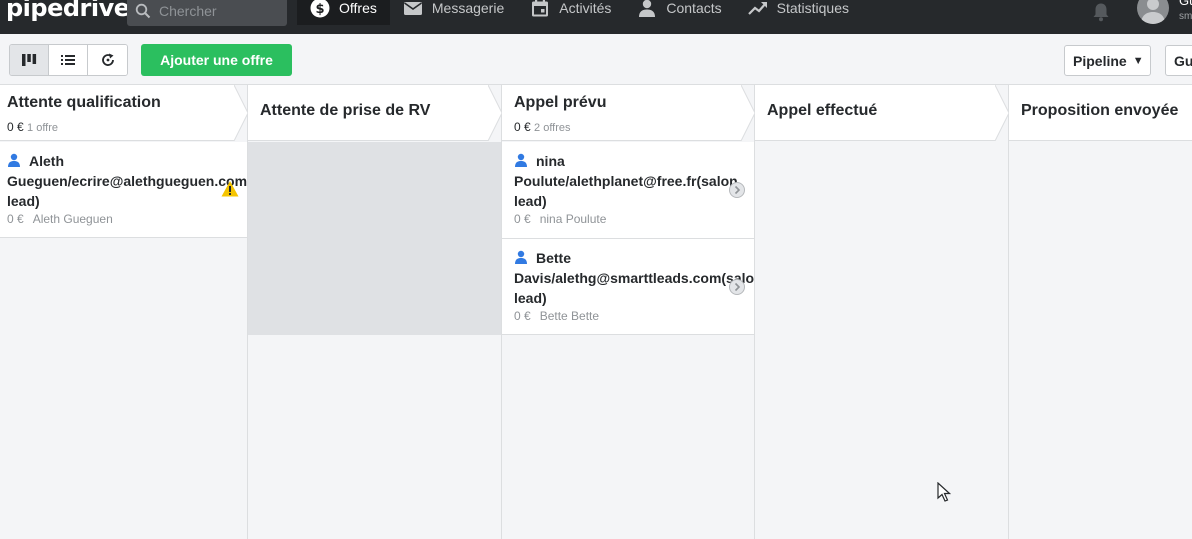 This screenshot has height=539, width=1192. I want to click on top-navigation-bar: pipedrive $ Offres Messagerie, so click(596, 17).